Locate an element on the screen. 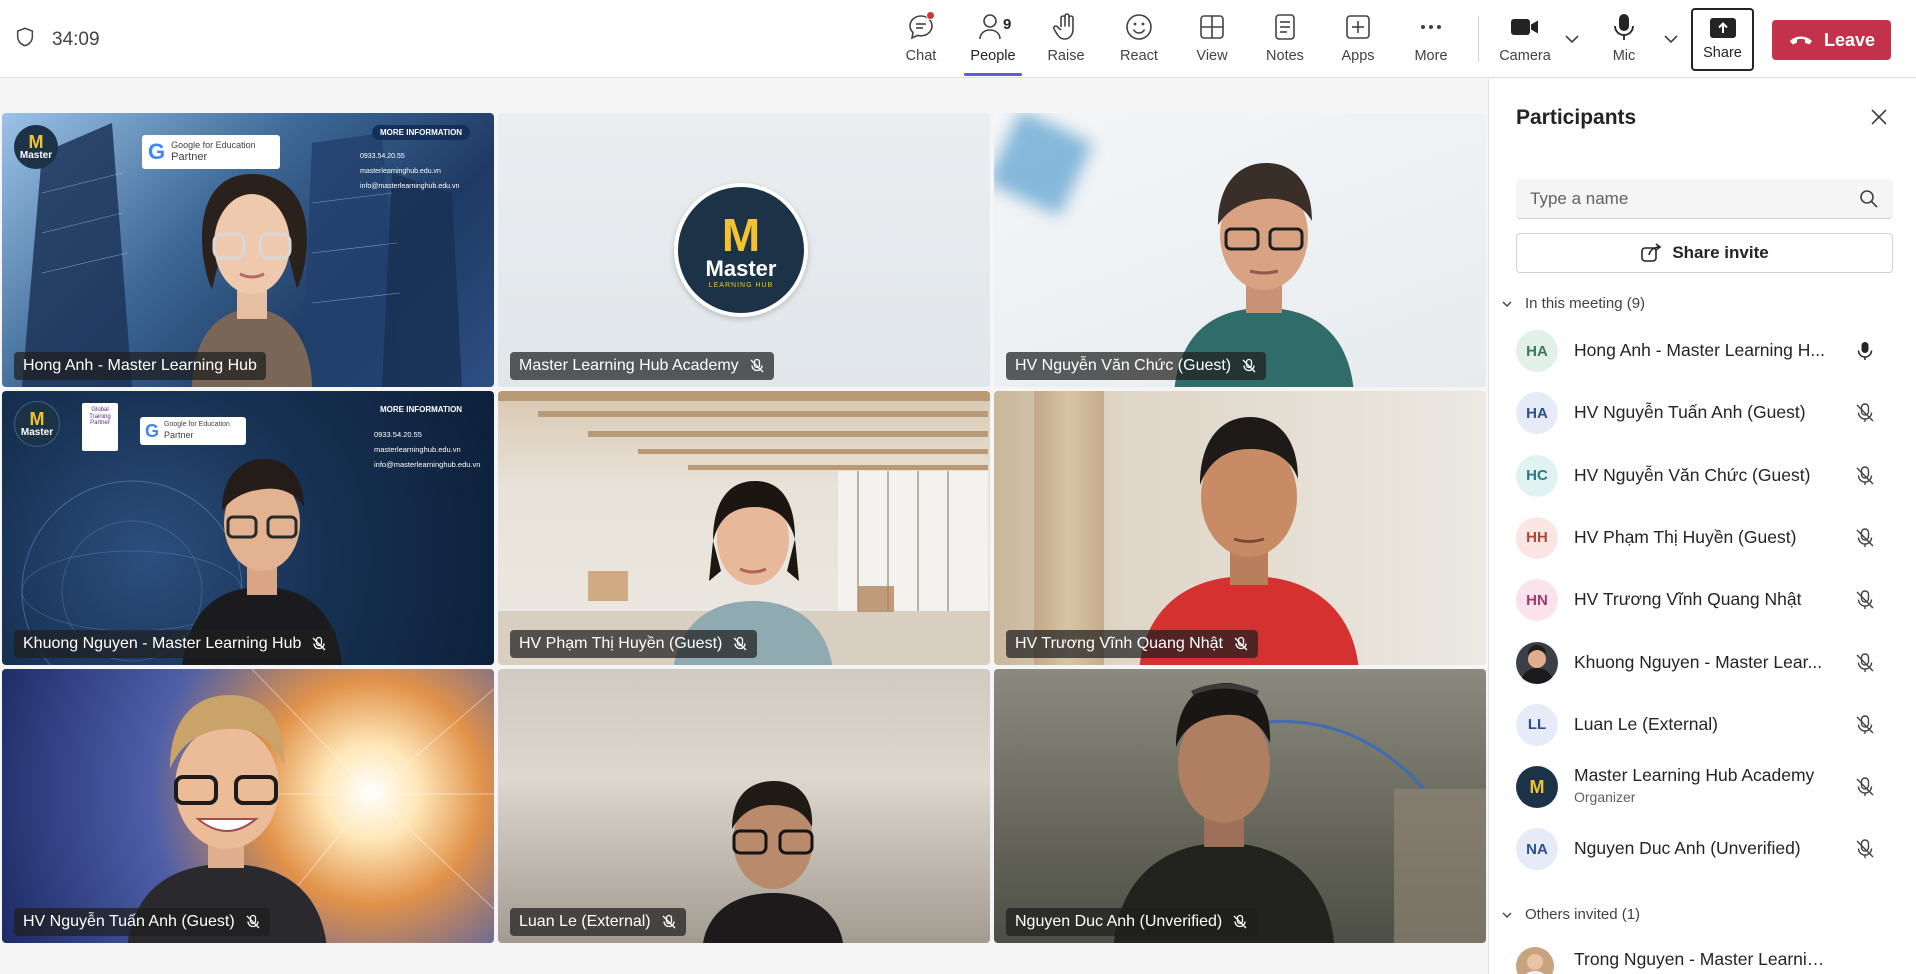 The image size is (1916, 974). share-tray-icon is located at coordinates (1722, 28).